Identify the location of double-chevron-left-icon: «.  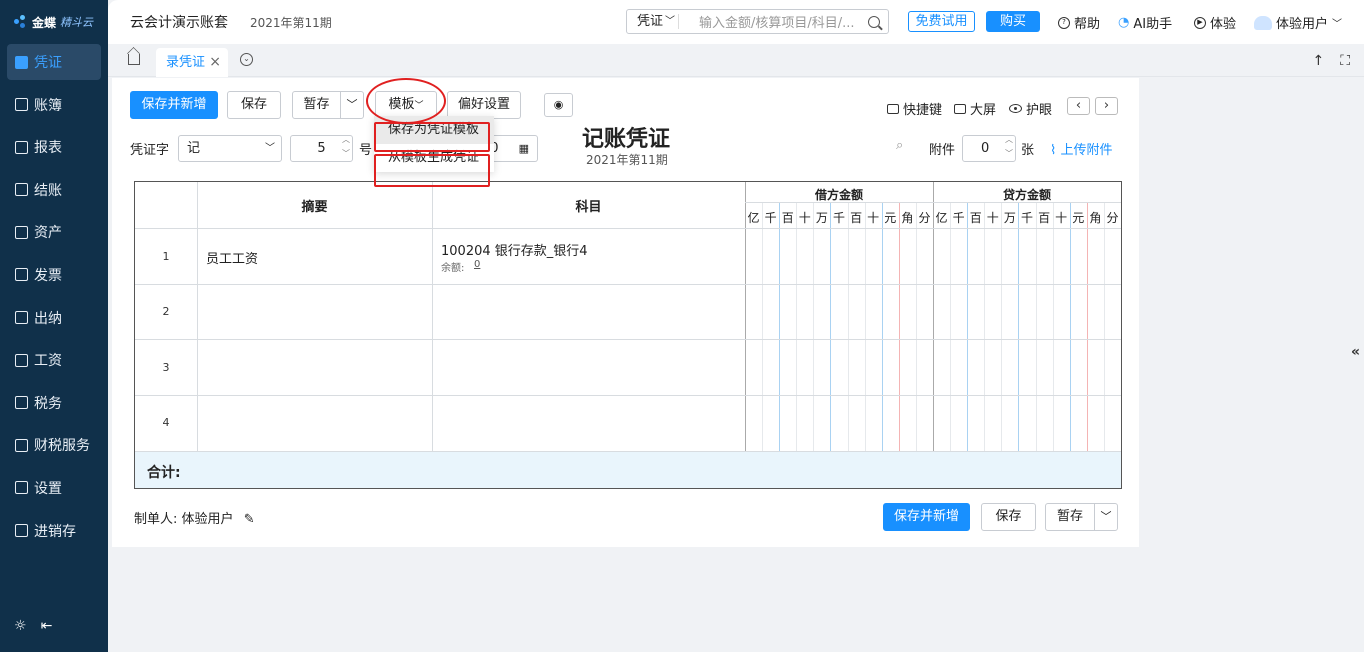
(1355, 352).